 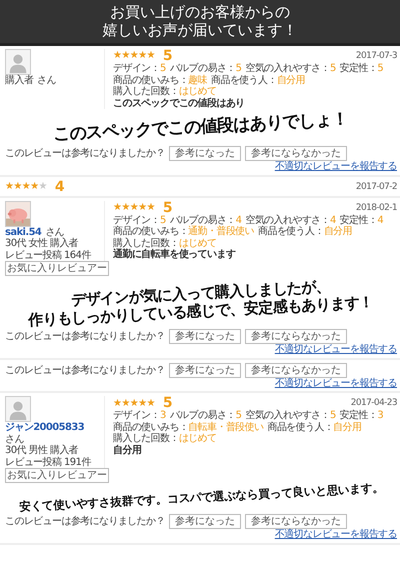 I want to click on usage-item: 商品の使いみち：自転車・普段使い, so click(x=188, y=427).